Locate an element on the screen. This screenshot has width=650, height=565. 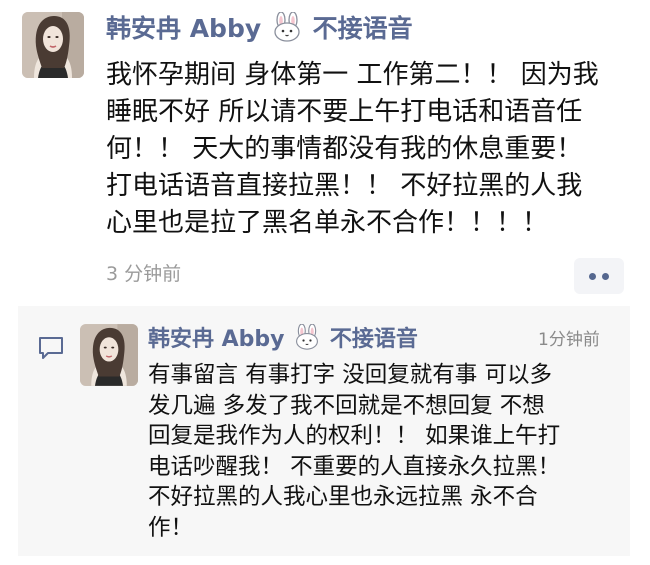
post-body-line: 心里也是拉了黑名单永不合作！！！！ is located at coordinates (327, 223).